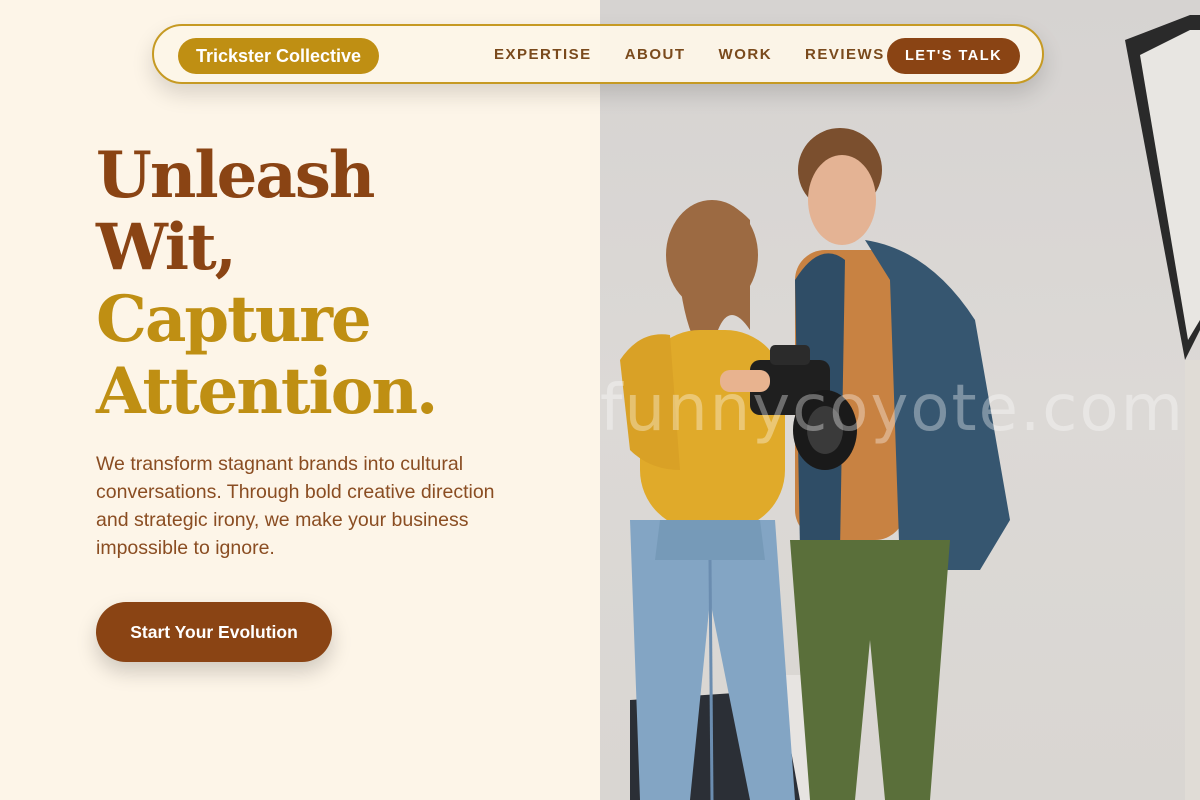 This screenshot has height=800, width=1200. I want to click on lets-talk-button: LET'S TALK, so click(953, 56).